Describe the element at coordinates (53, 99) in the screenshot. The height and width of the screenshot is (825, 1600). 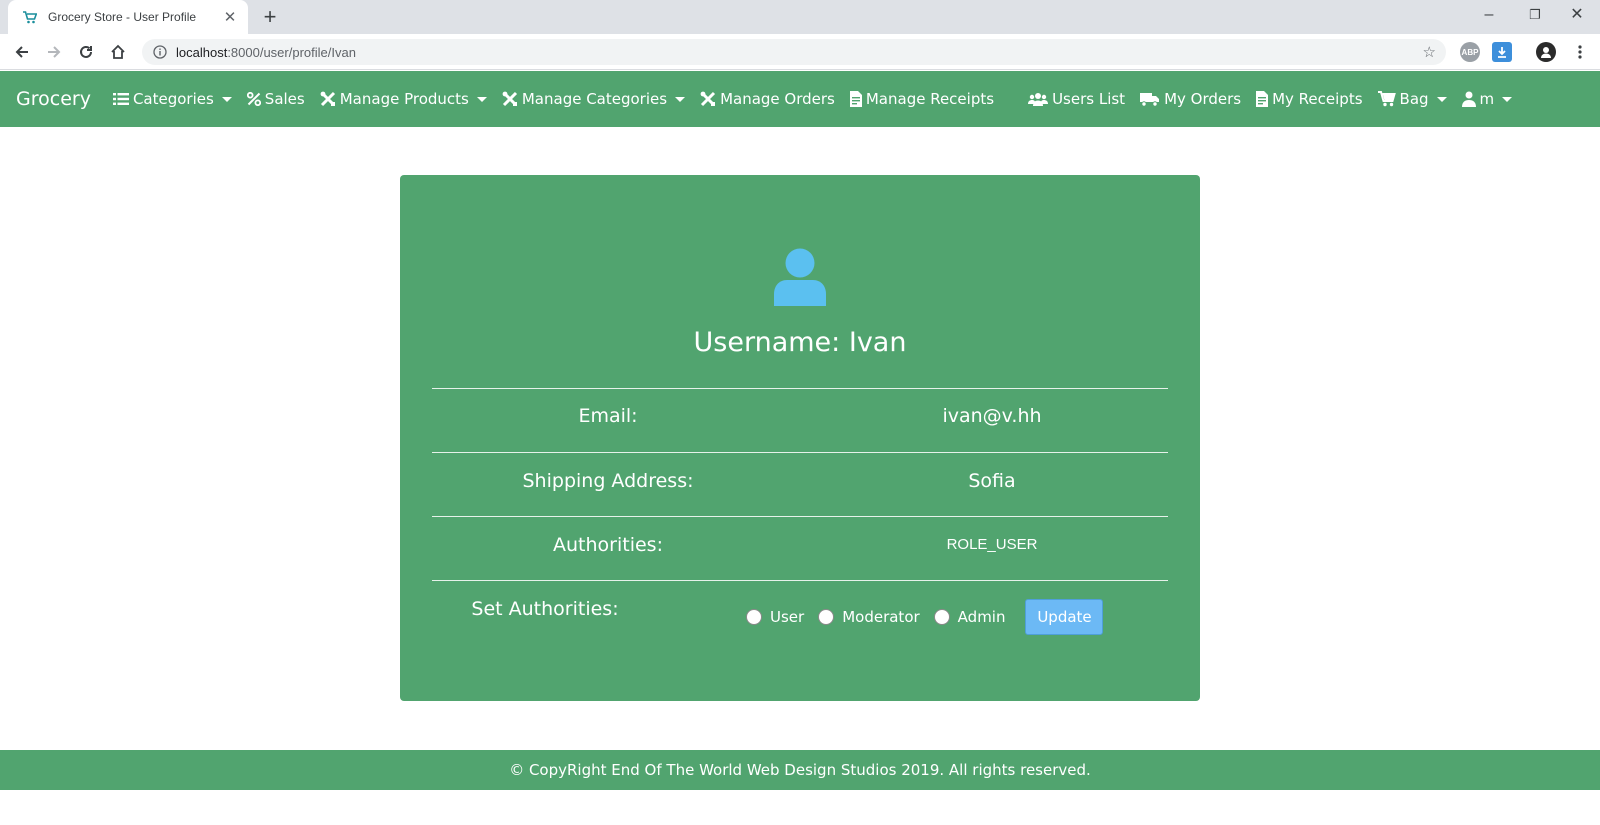
I see `brand-link: Grocery` at that location.